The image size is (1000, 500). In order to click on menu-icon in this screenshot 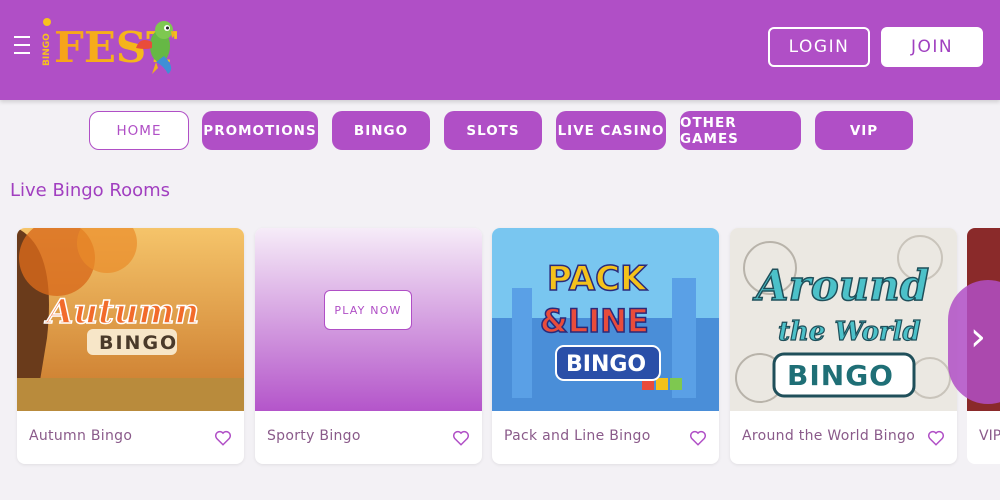, I will do `click(22, 47)`.